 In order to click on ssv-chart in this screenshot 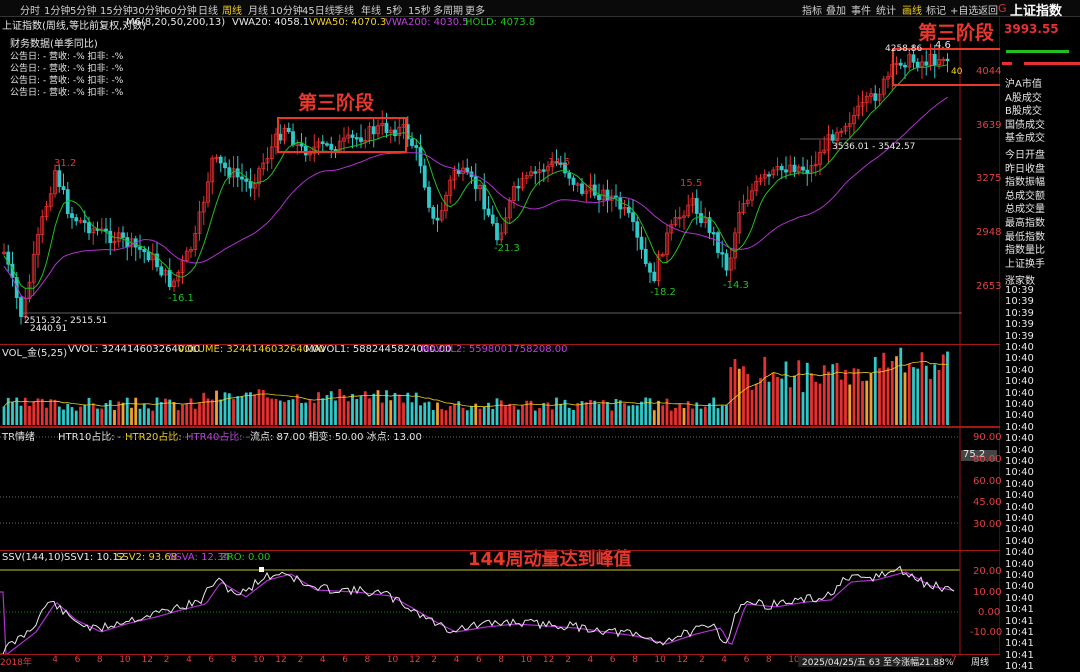, I will do `click(500, 602)`.